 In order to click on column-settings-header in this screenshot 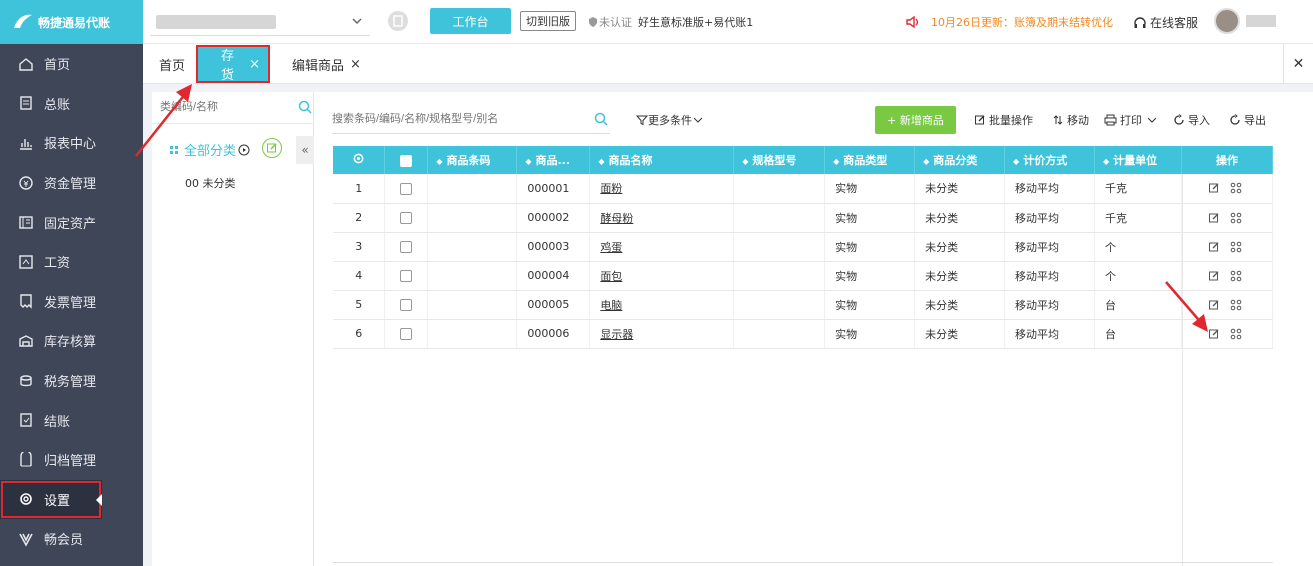, I will do `click(359, 160)`.